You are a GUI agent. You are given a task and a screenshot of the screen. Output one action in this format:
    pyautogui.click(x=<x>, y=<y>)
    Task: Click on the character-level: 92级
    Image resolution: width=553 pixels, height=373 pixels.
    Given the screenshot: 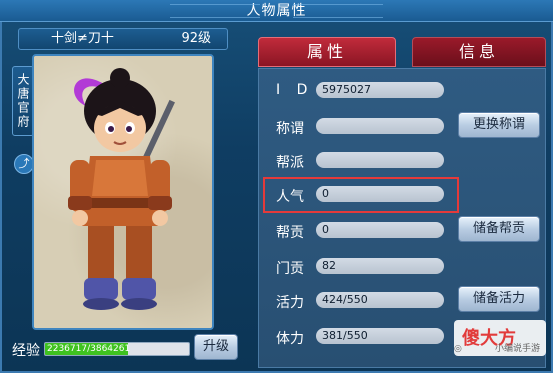 What is the action you would take?
    pyautogui.click(x=196, y=38)
    